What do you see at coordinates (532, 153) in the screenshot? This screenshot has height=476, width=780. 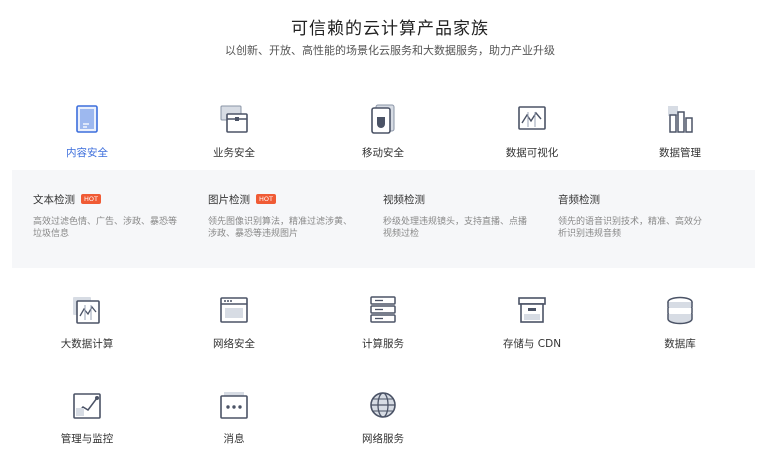 I see `category-label: 数据可视化` at bounding box center [532, 153].